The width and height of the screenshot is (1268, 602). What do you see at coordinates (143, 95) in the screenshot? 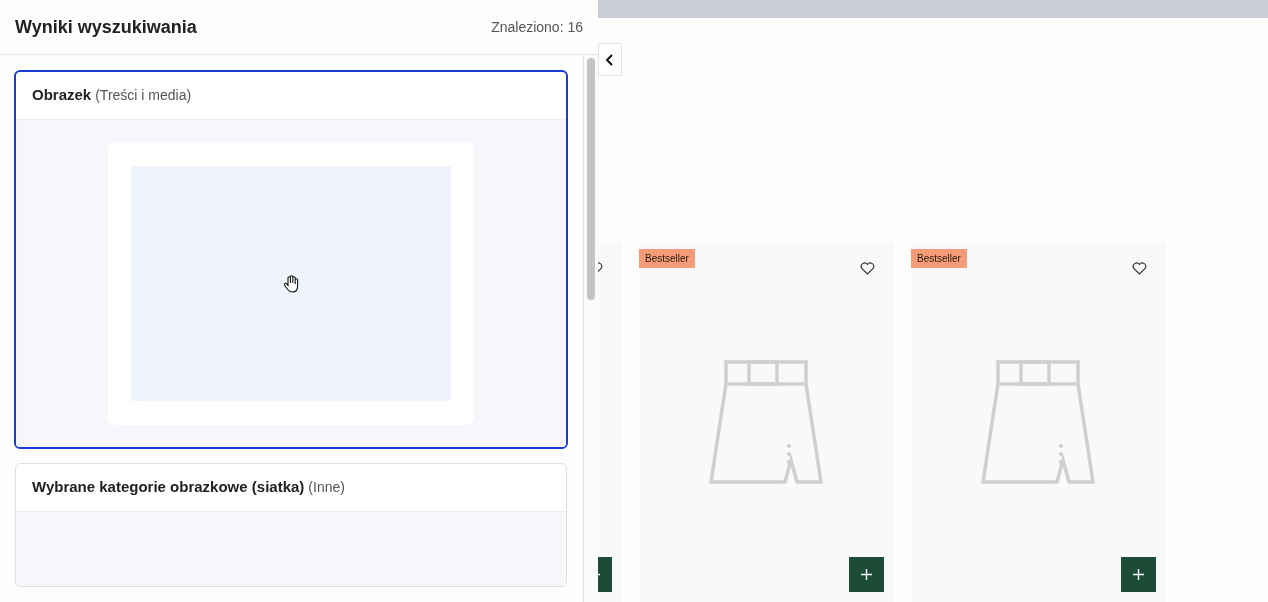
I see `result-category: (Treści i media)` at bounding box center [143, 95].